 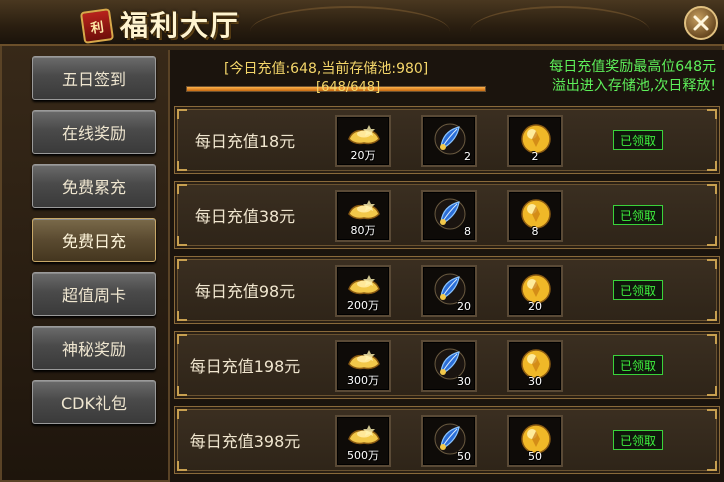 I want to click on item-count: 300万, so click(x=363, y=380).